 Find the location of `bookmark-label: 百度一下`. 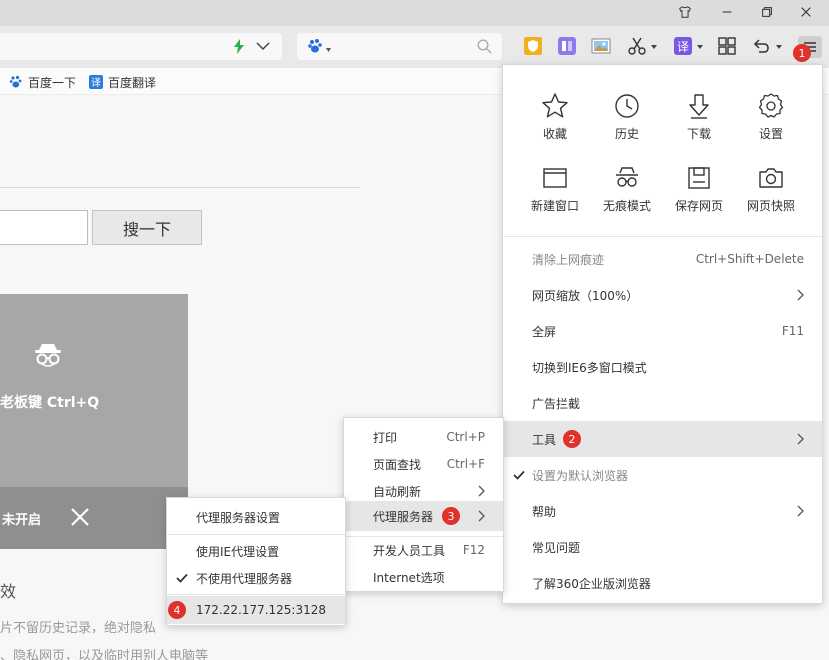

bookmark-label: 百度一下 is located at coordinates (52, 82).